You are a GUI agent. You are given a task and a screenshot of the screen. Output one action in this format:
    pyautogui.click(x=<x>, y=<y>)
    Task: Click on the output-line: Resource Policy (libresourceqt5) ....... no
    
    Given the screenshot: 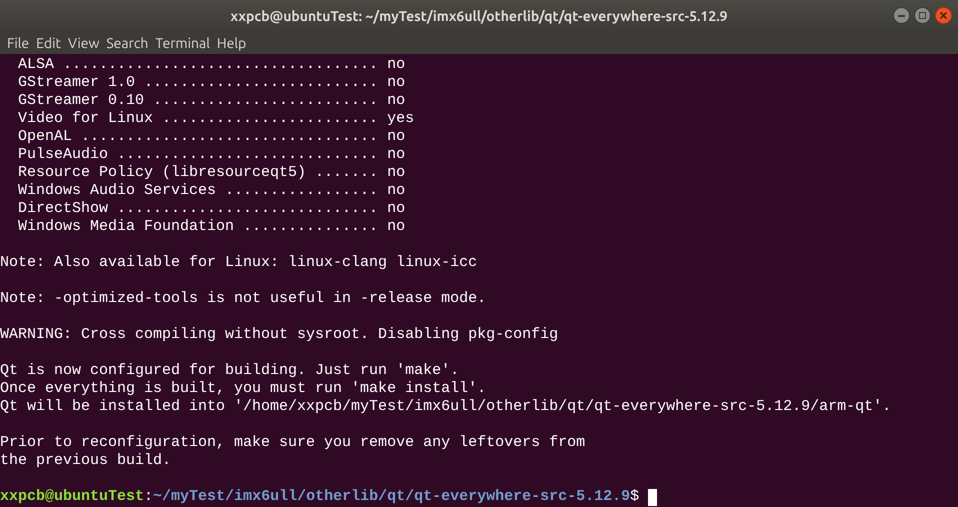 What is the action you would take?
    pyautogui.click(x=211, y=173)
    